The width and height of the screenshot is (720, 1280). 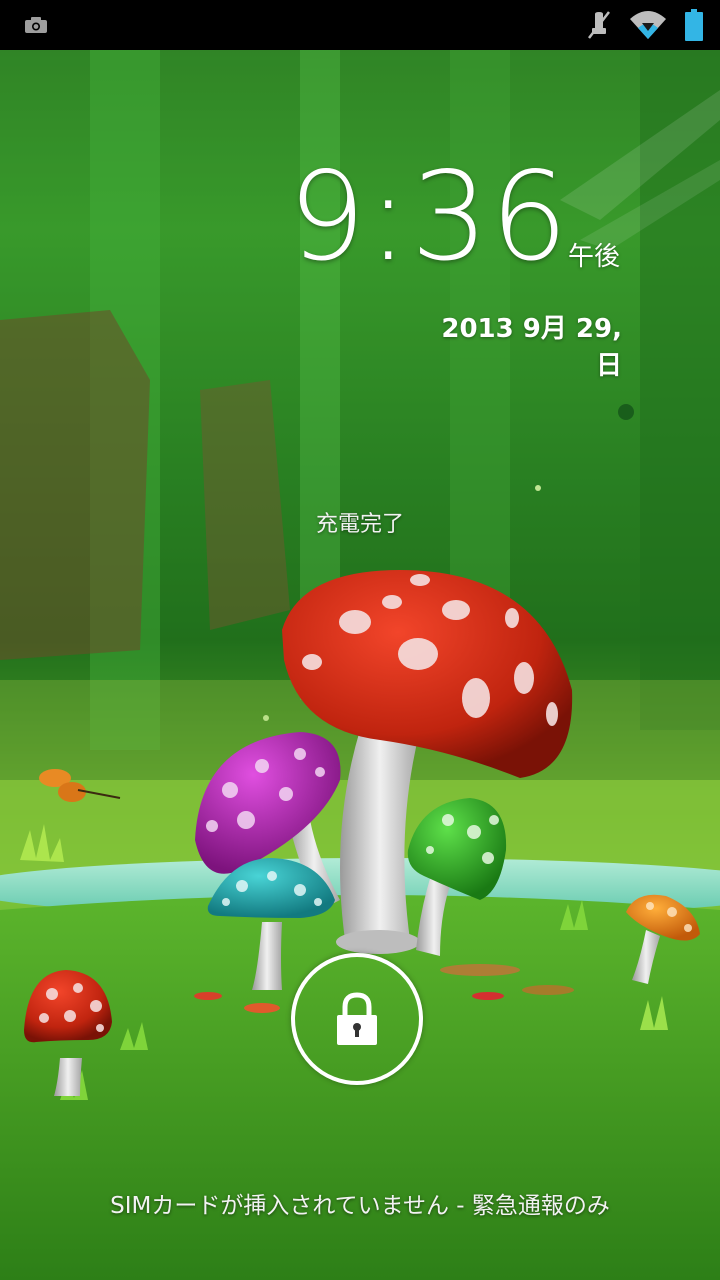 I want to click on carrier-text: SIMカードが挿入されていません - 緊急通報のみ, so click(x=360, y=1206).